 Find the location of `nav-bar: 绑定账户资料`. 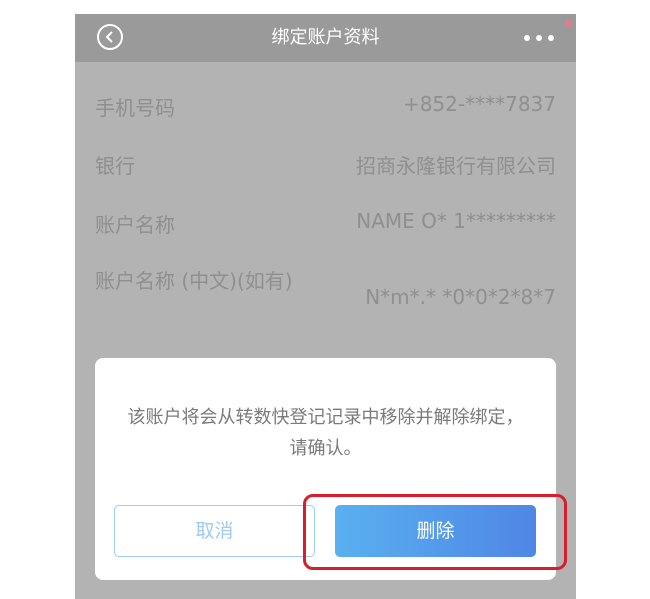

nav-bar: 绑定账户资料 is located at coordinates (325, 38).